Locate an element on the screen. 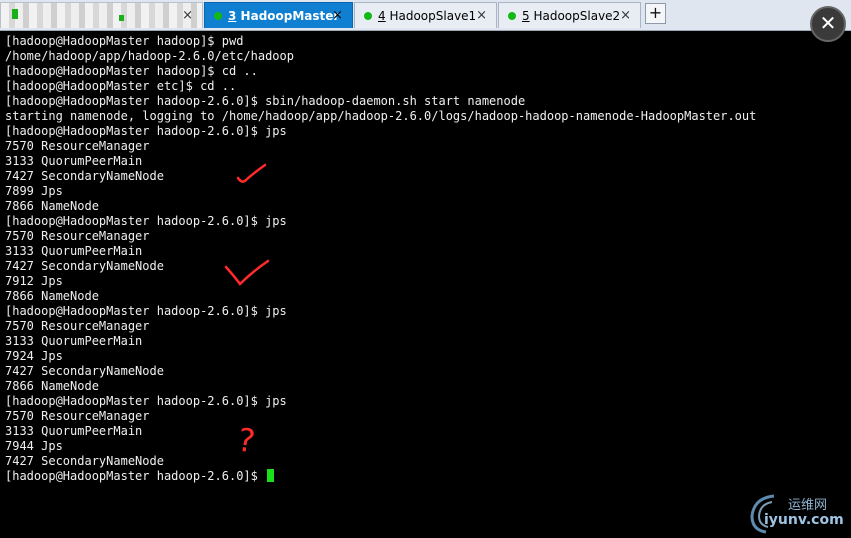 This screenshot has height=538, width=851. terminal-line: [hadoop@HadoopMaster hadoop]$ cd .. is located at coordinates (131, 71).